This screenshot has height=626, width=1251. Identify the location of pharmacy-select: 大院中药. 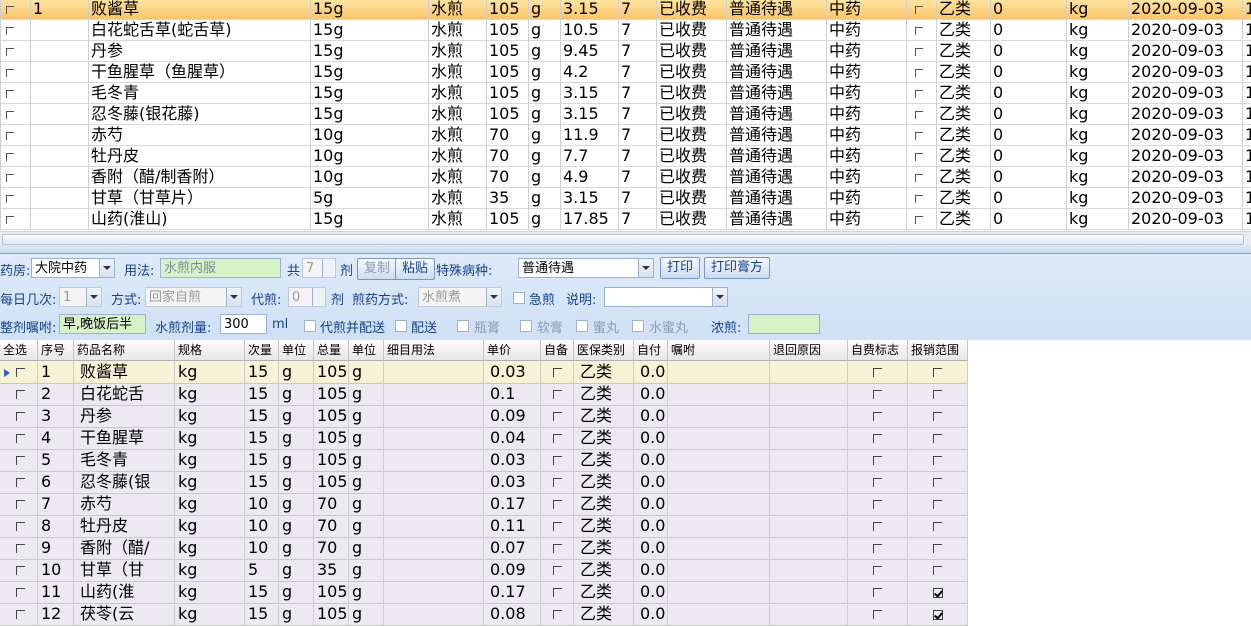
(73, 268).